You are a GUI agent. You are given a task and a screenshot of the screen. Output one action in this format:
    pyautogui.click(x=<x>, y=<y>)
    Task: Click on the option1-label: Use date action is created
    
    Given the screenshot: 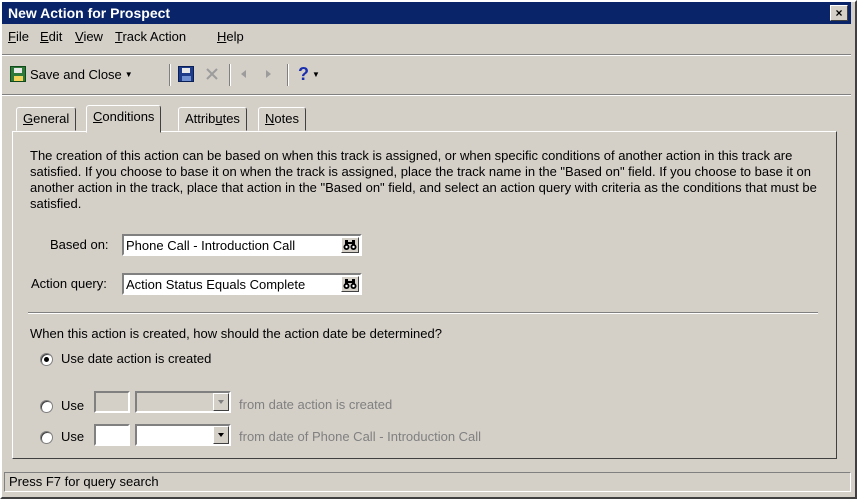 What is the action you would take?
    pyautogui.click(x=136, y=358)
    